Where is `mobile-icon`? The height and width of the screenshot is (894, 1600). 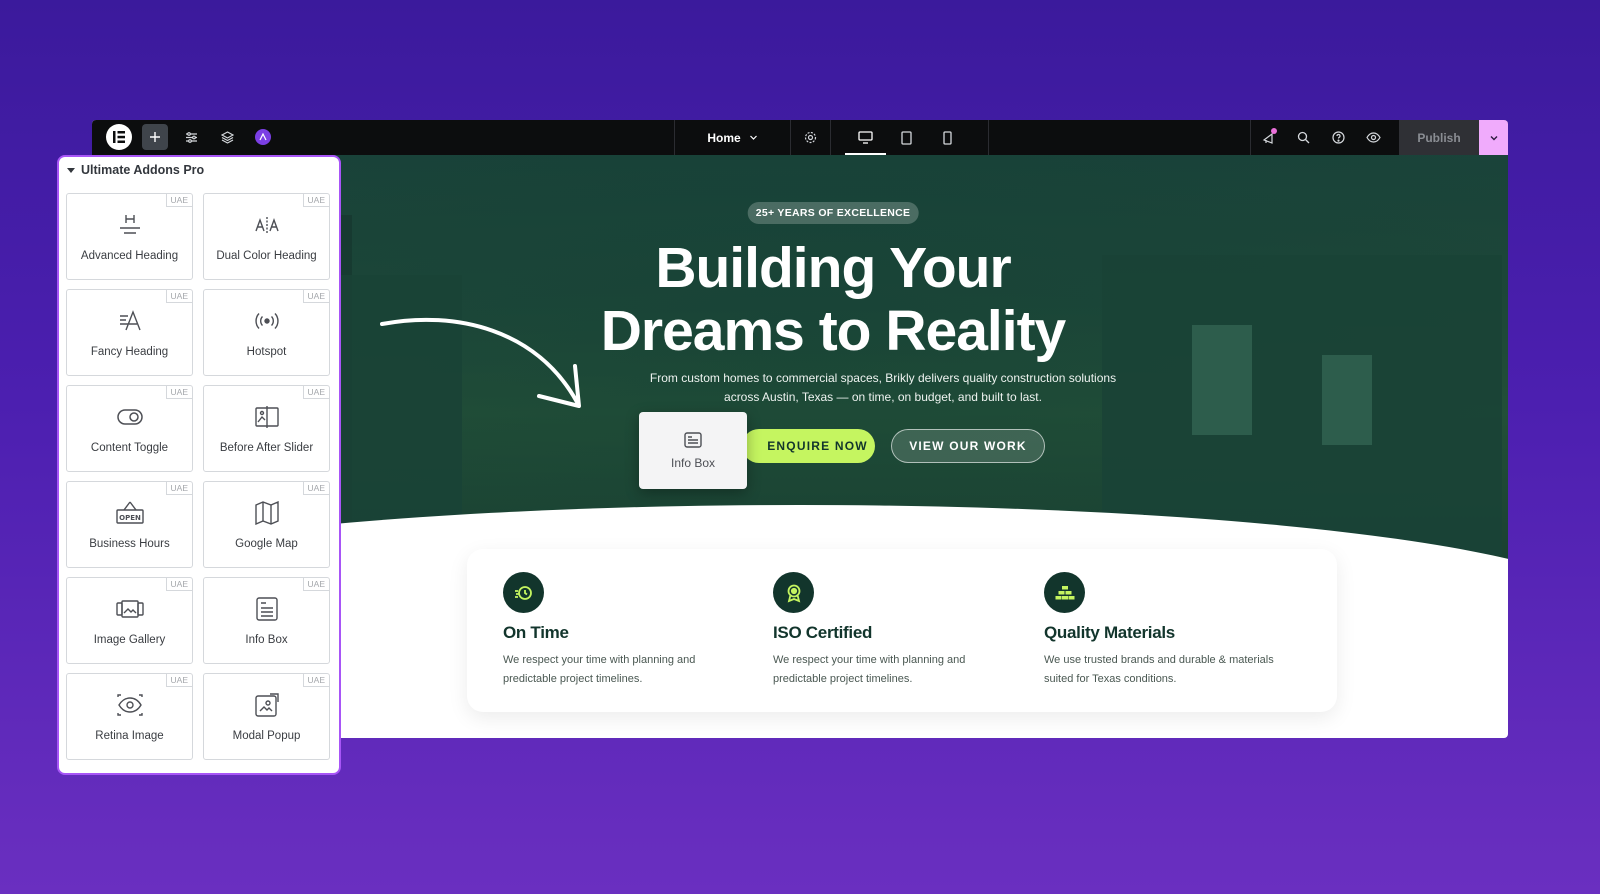
mobile-icon is located at coordinates (947, 137).